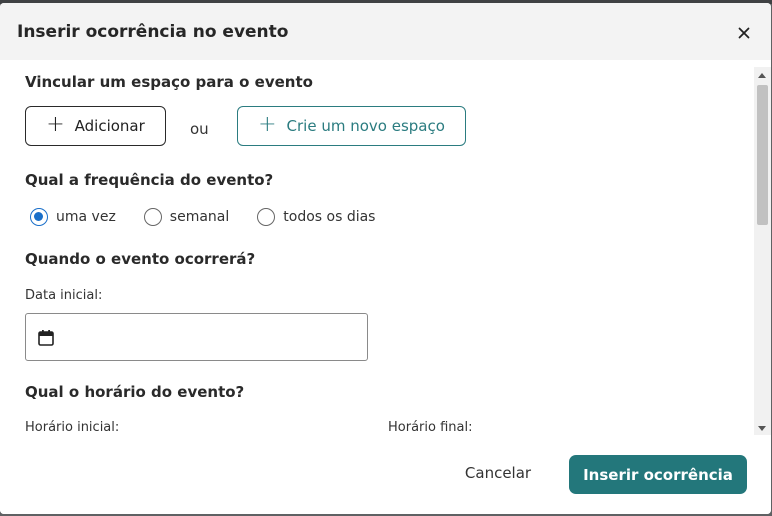  I want to click on frequency-radio-group: uma vez semanal todos os dias, so click(216, 217).